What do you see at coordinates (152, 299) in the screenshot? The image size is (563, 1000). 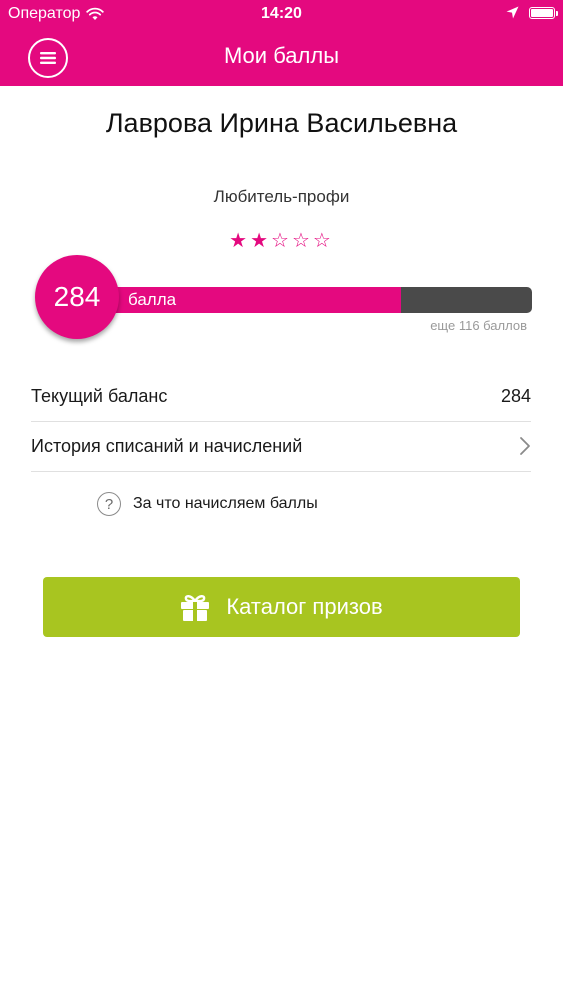 I see `points-unit-label: балла` at bounding box center [152, 299].